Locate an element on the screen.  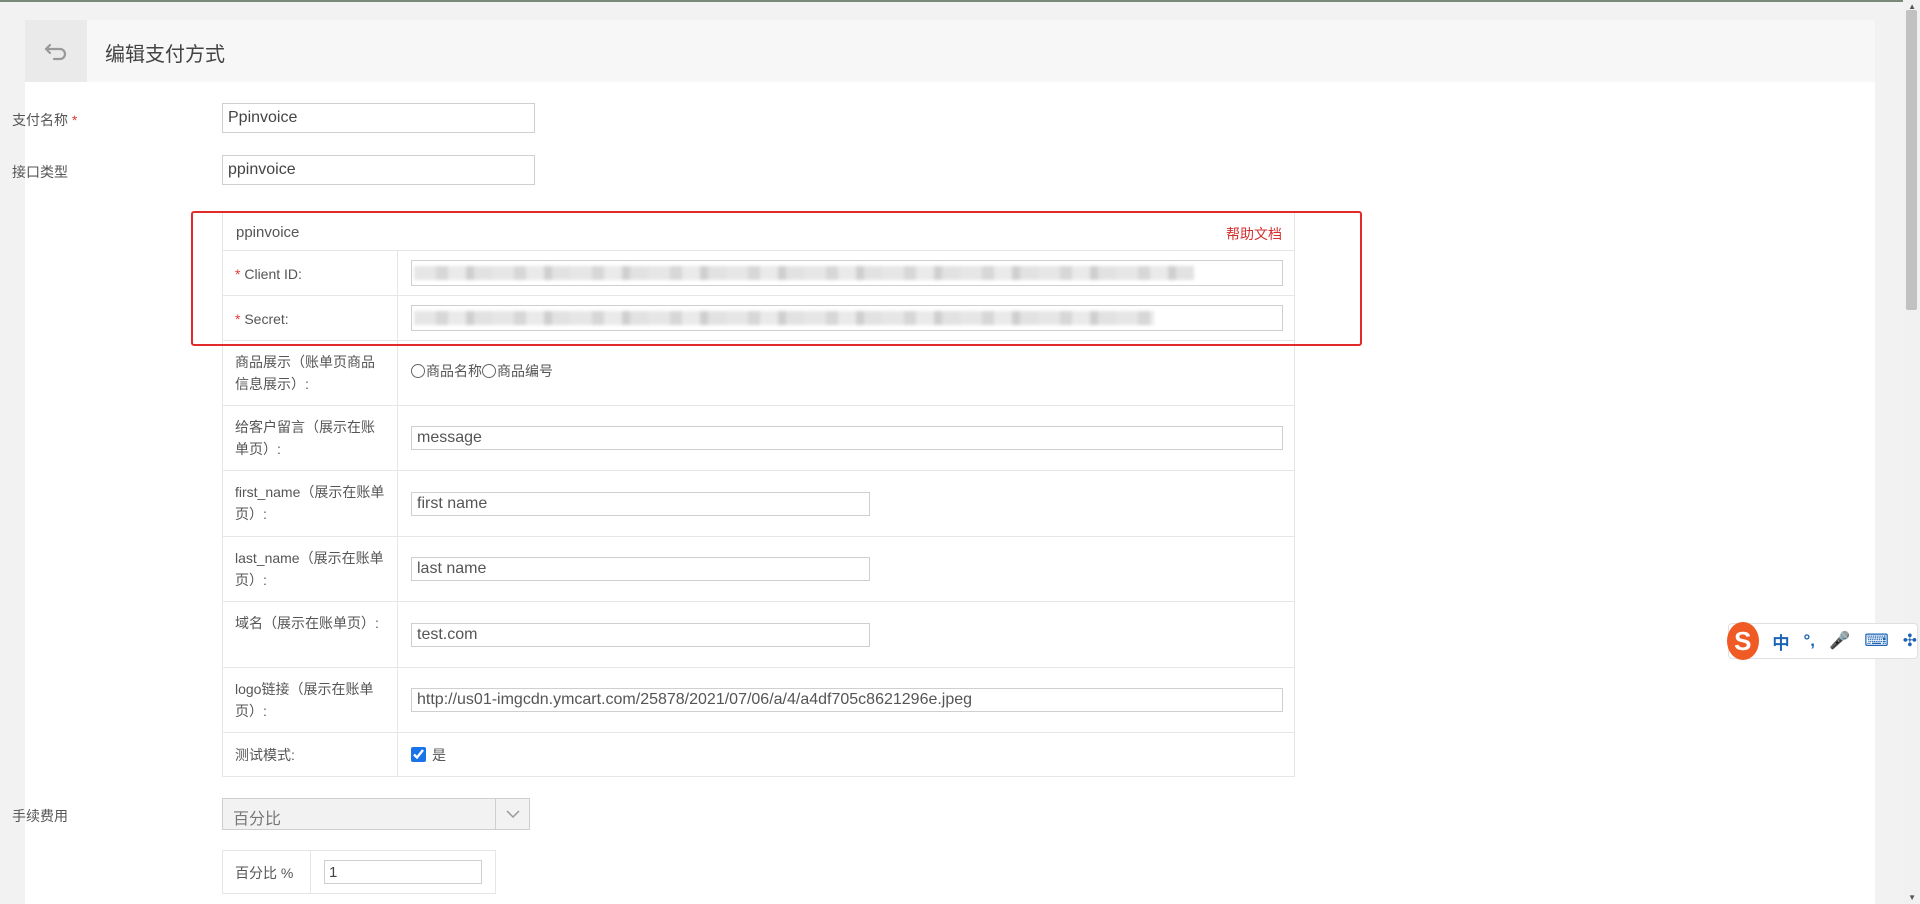
page-title: 编辑支付方式 is located at coordinates (165, 55).